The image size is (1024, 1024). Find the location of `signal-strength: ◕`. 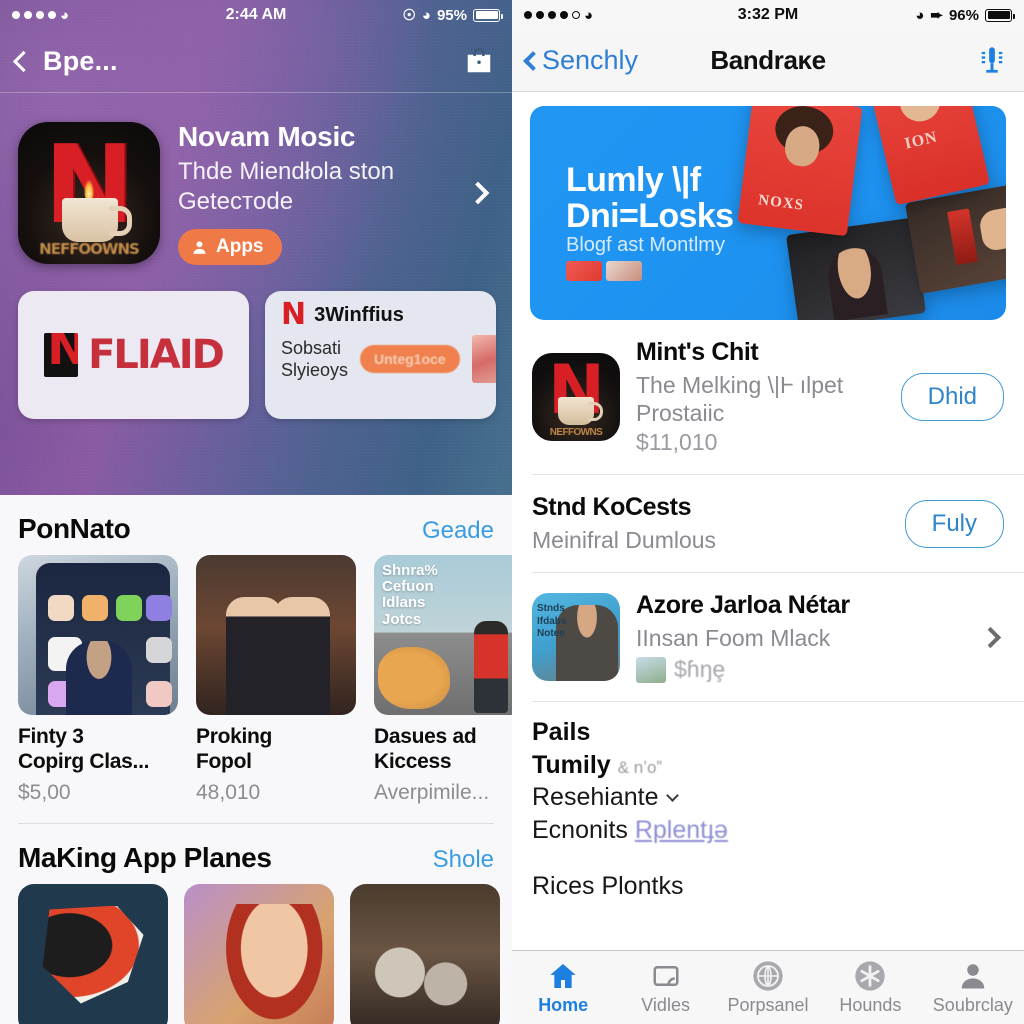

signal-strength: ◕ is located at coordinates (558, 15).